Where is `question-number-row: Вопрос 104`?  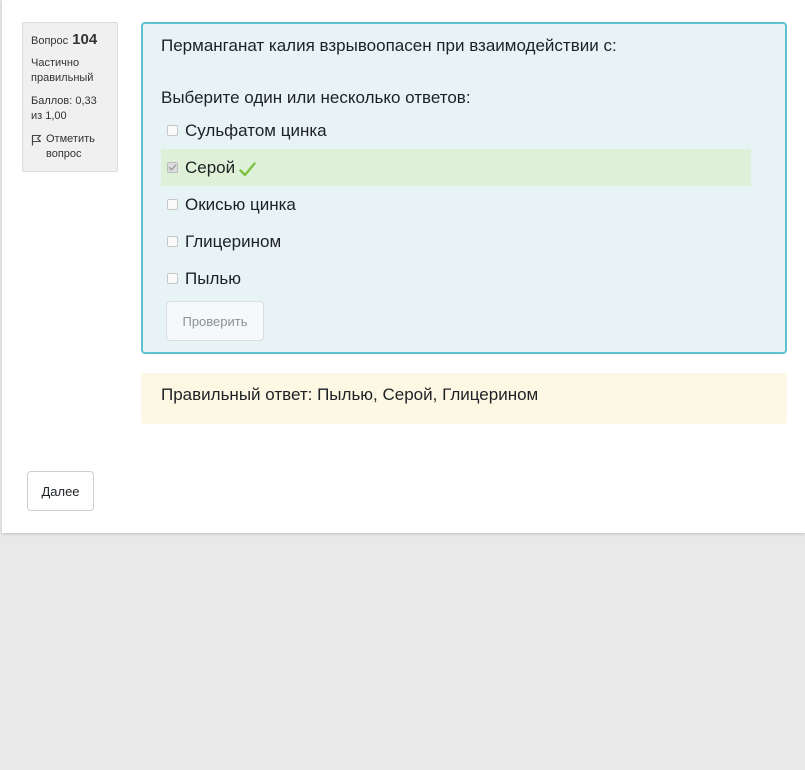 question-number-row: Вопрос 104 is located at coordinates (70, 39).